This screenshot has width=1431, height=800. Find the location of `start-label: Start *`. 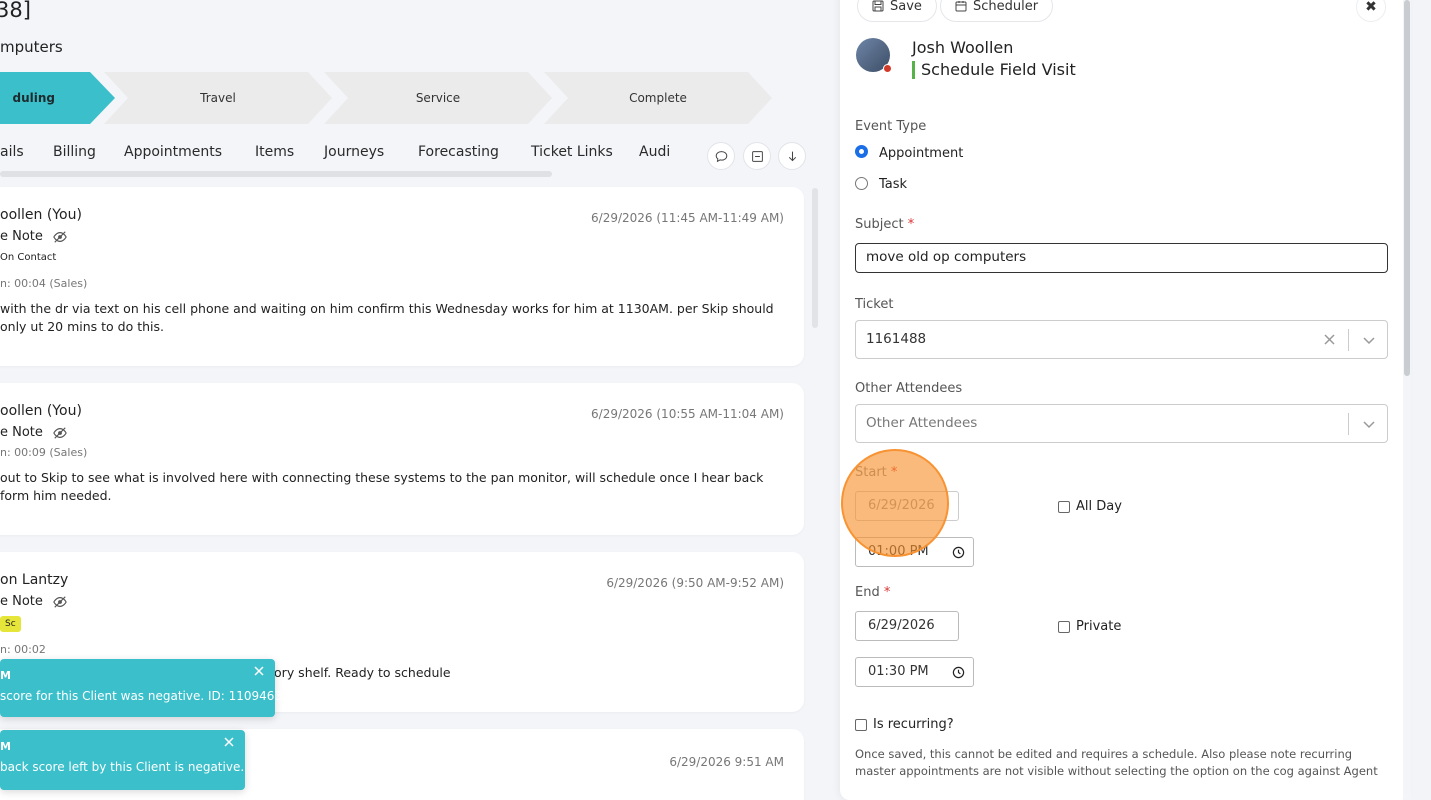

start-label: Start * is located at coordinates (876, 472).